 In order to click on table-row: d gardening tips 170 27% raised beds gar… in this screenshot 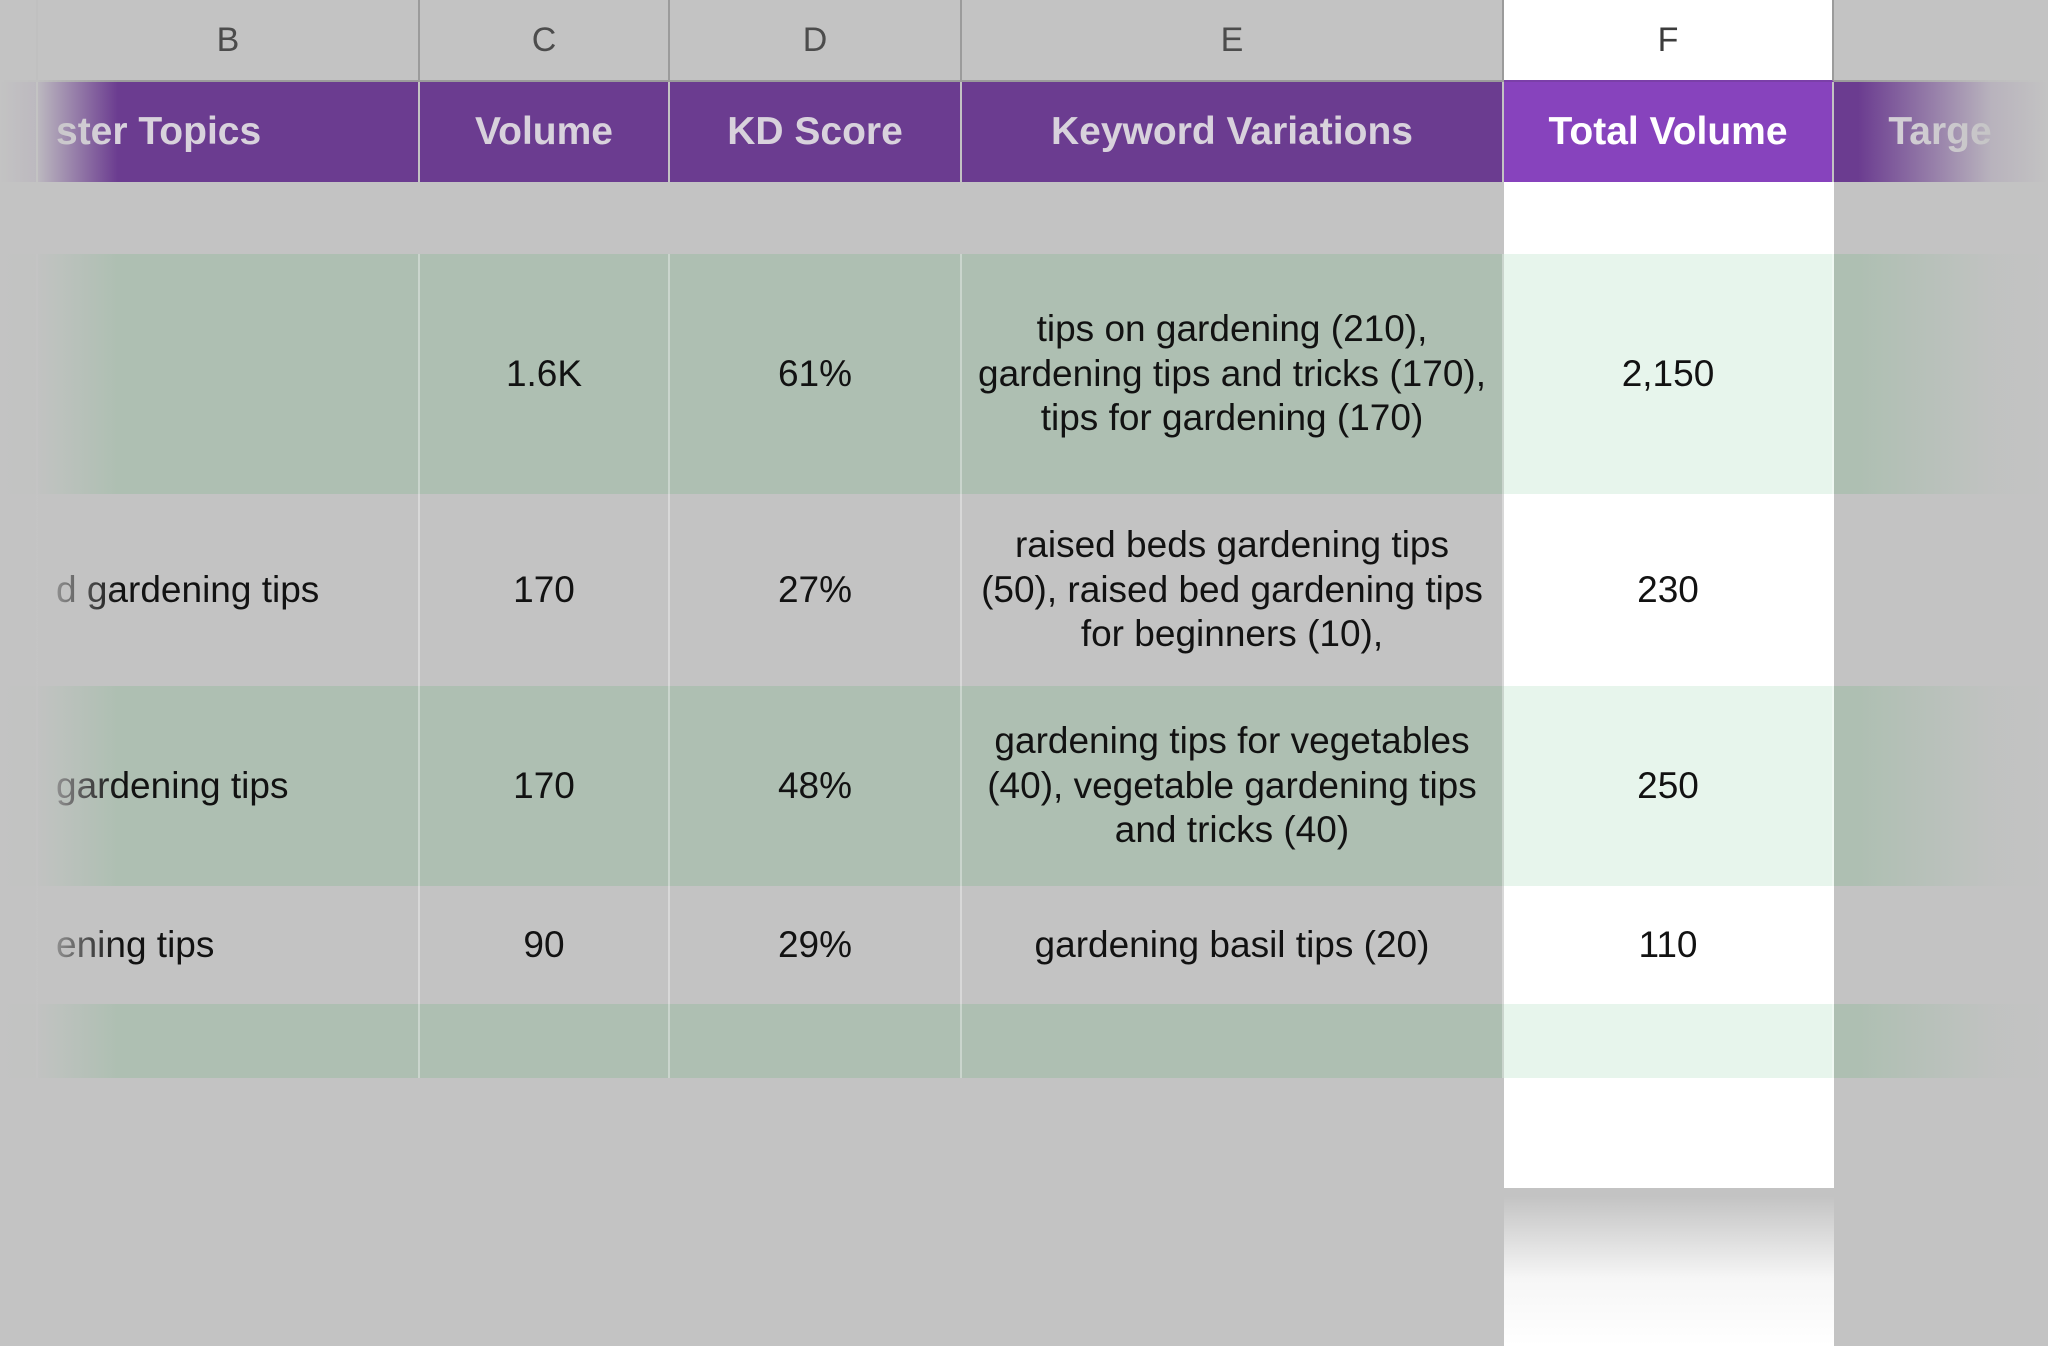, I will do `click(1024, 590)`.